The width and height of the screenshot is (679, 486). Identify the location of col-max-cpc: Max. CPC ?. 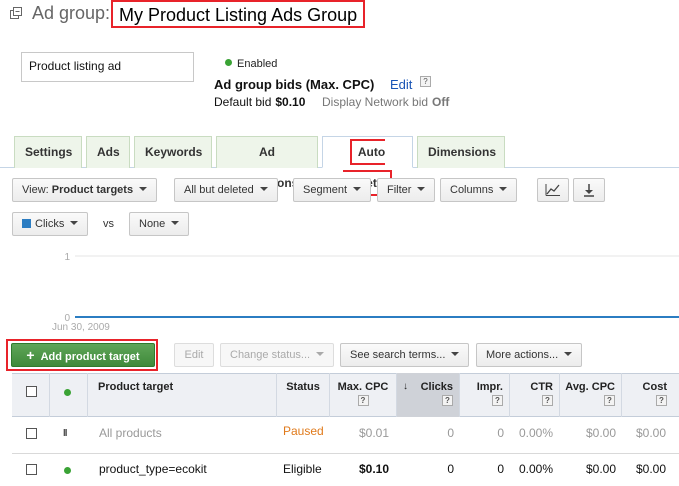
(363, 395).